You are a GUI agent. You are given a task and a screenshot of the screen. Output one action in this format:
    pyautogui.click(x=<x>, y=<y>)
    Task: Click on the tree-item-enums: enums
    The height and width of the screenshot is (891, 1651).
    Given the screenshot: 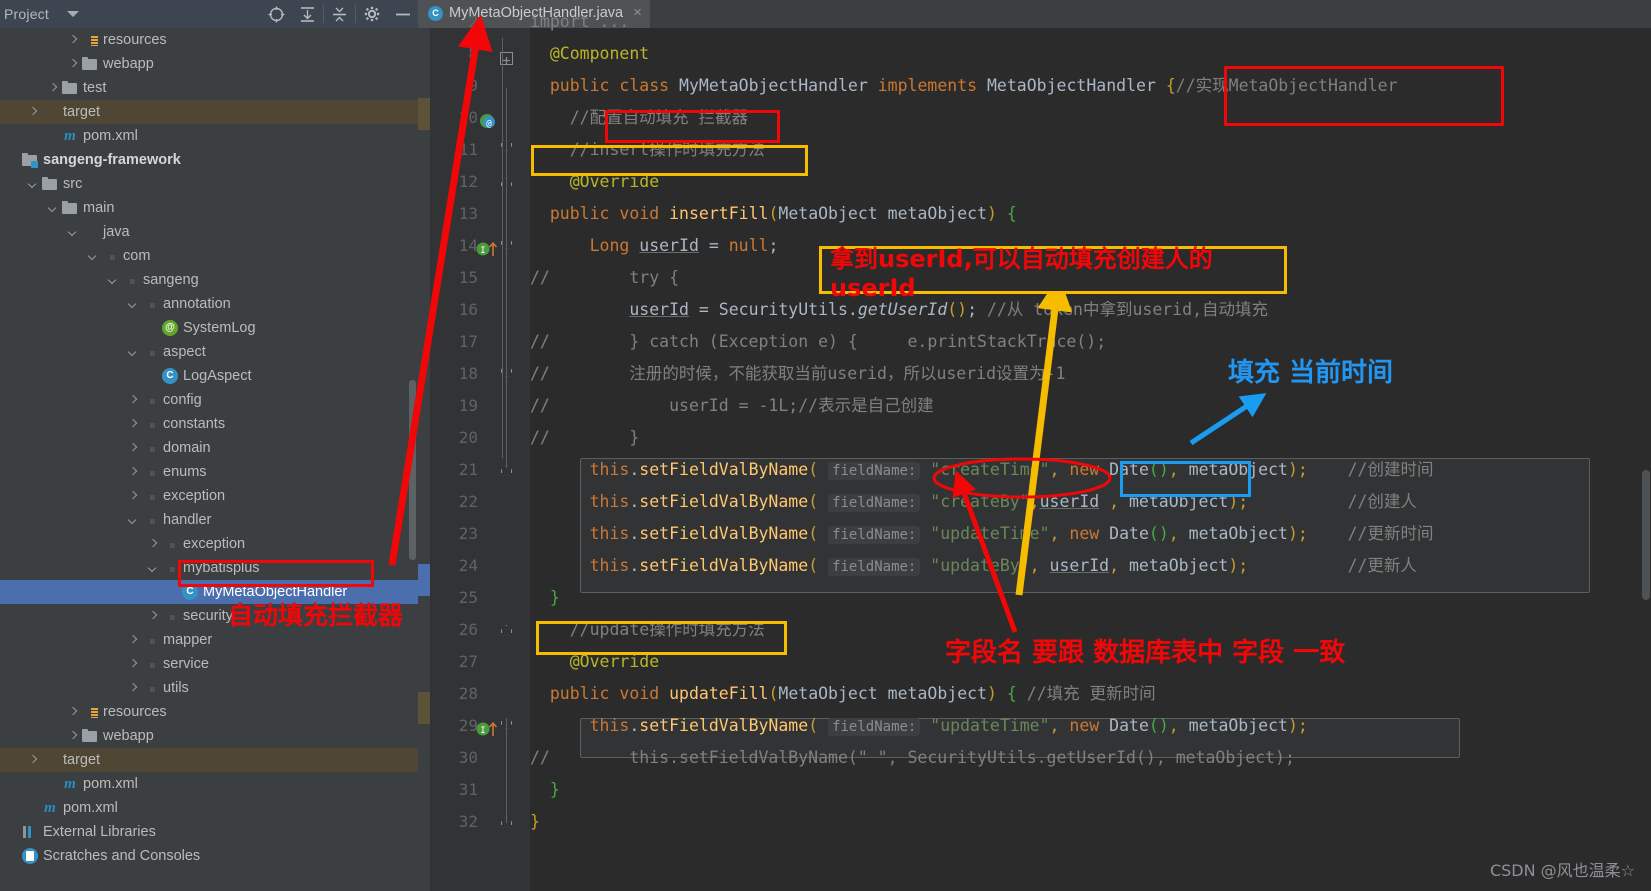 What is the action you would take?
    pyautogui.click(x=209, y=472)
    